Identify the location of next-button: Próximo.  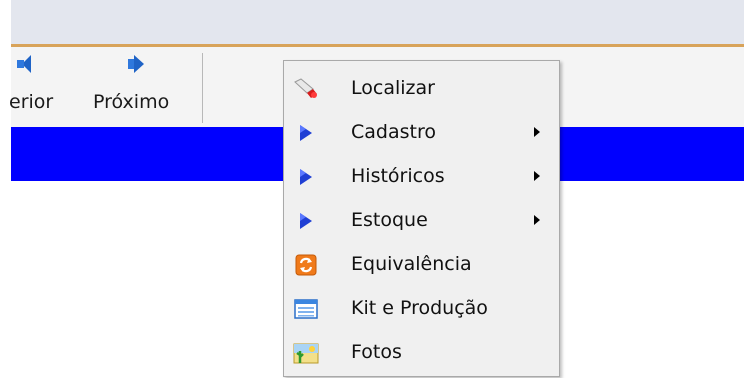
(138, 86).